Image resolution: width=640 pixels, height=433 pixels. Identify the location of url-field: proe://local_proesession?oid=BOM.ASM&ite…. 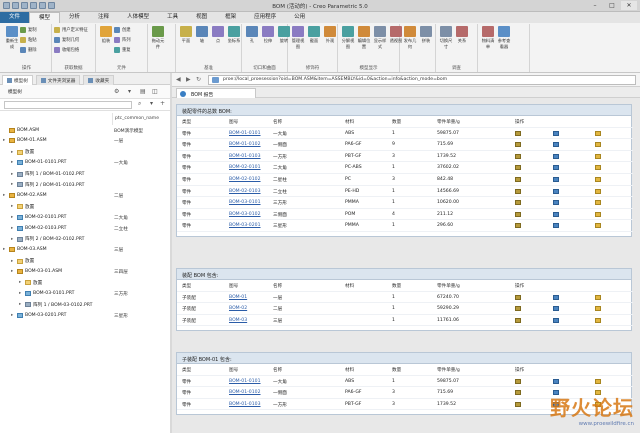
(422, 80).